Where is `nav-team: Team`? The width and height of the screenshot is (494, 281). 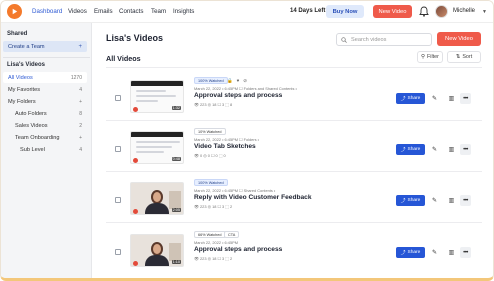 nav-team: Team is located at coordinates (158, 11).